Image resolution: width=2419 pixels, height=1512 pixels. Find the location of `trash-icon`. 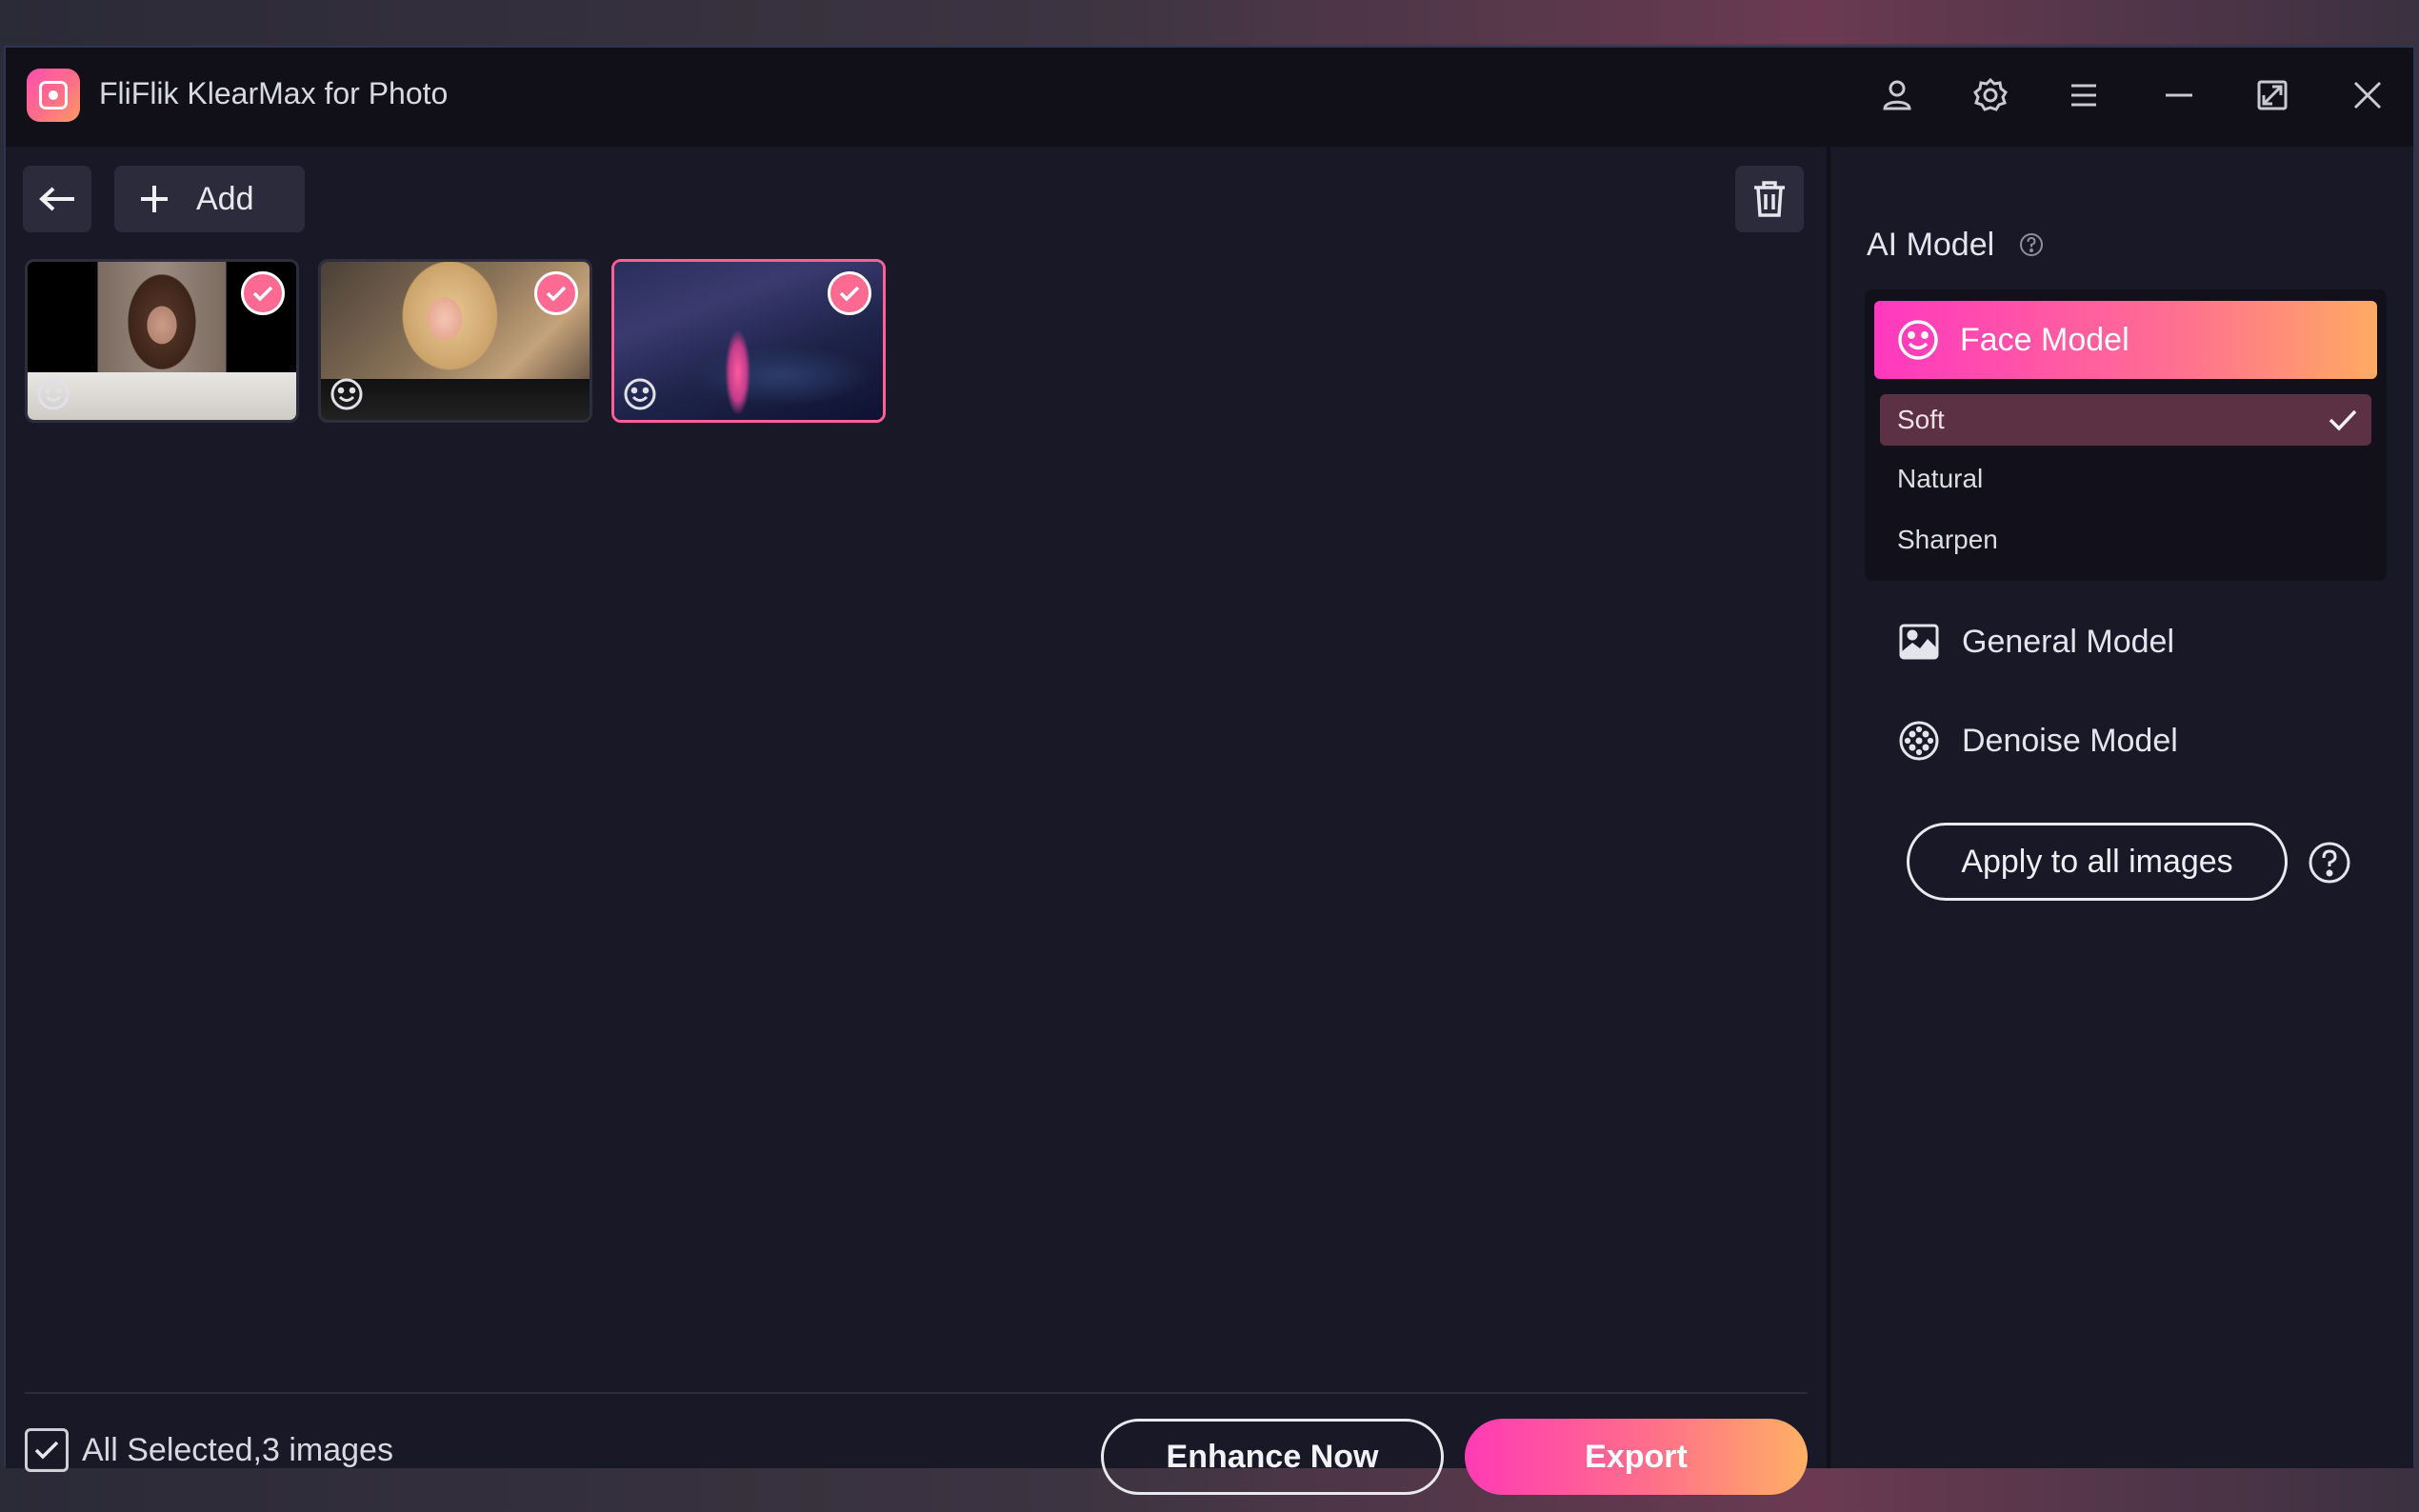

trash-icon is located at coordinates (1769, 199).